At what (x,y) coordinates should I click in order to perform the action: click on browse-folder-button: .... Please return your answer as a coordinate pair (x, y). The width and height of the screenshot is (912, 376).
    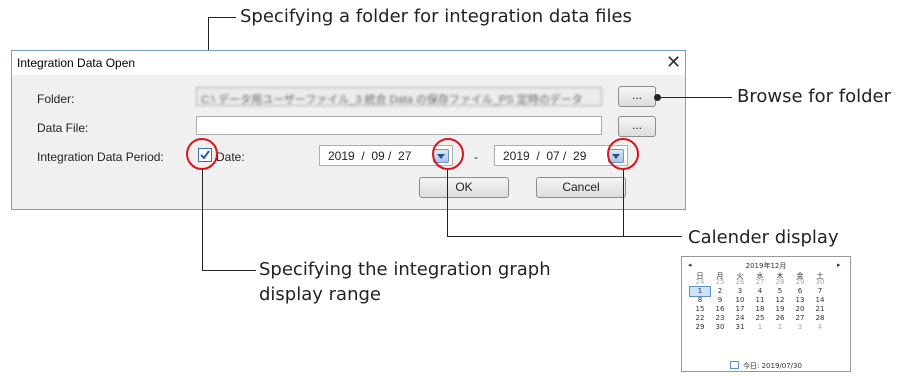
    Looking at the image, I should click on (637, 96).